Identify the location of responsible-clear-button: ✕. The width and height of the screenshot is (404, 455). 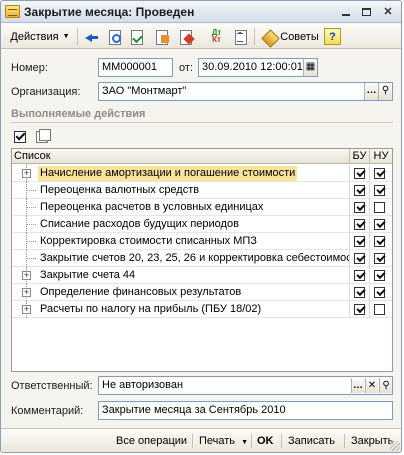
(371, 385).